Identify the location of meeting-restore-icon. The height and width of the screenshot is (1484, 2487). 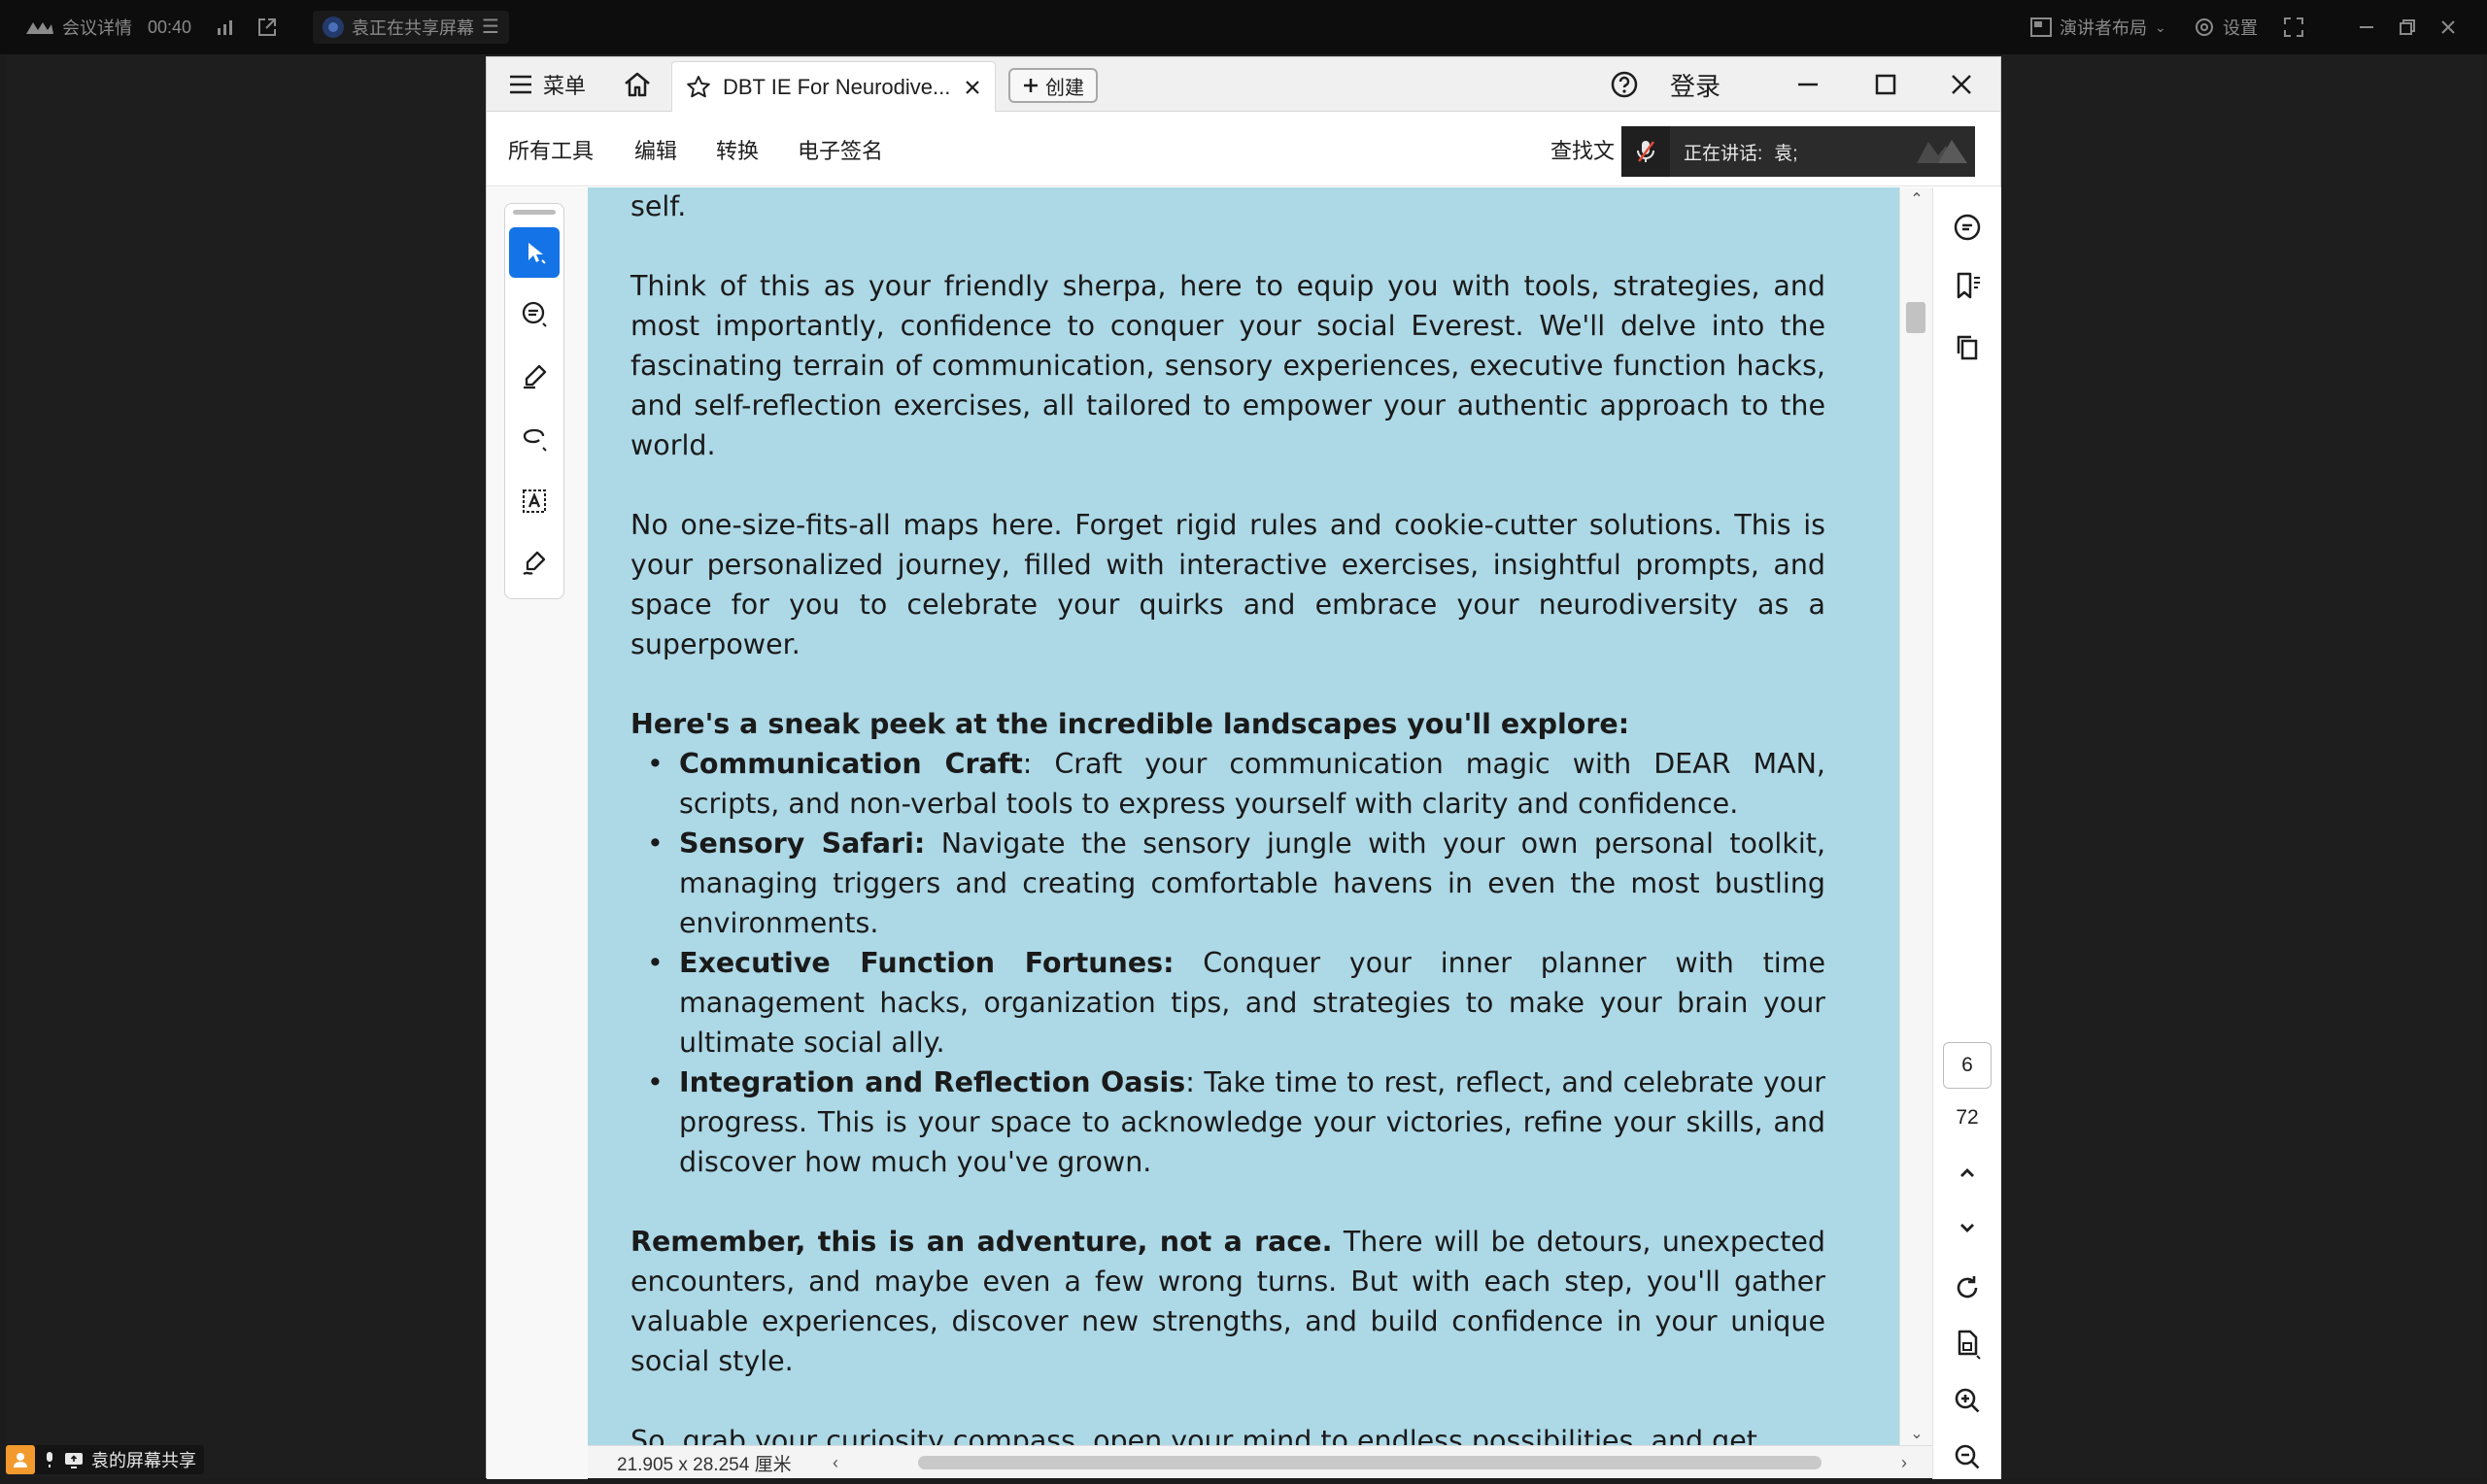
(2407, 27).